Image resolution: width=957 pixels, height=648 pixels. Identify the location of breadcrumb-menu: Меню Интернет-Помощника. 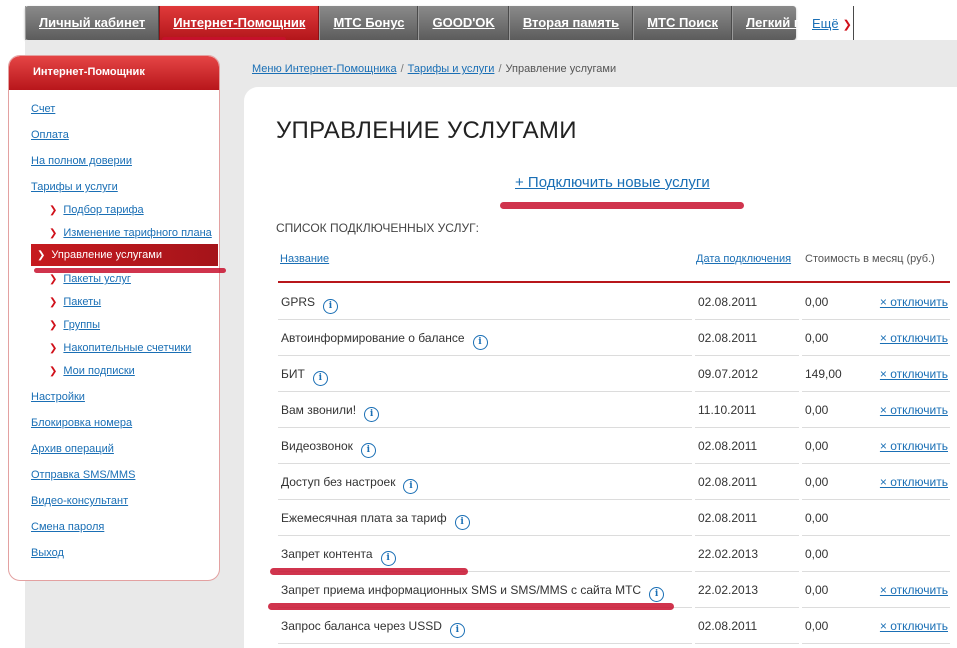
(324, 69).